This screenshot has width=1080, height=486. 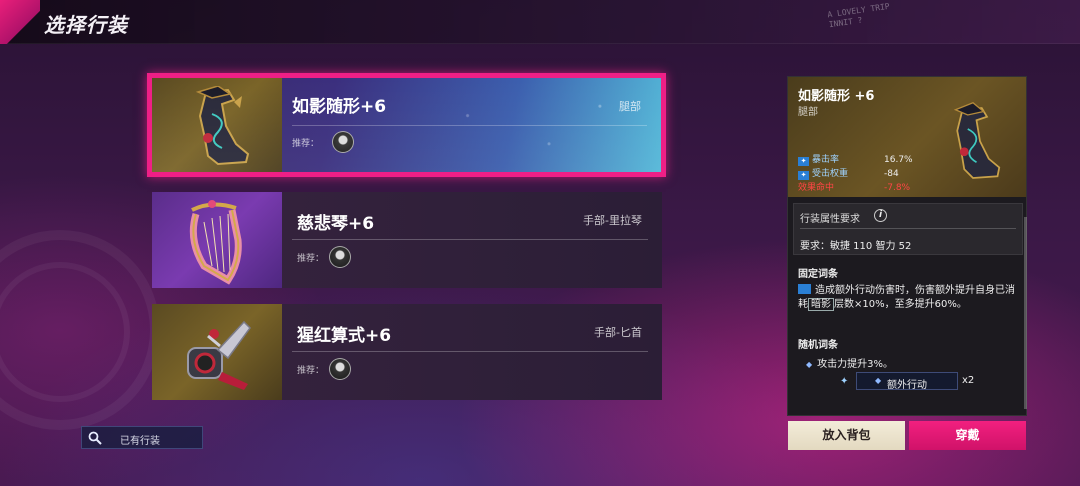 I want to click on equip-button: 穿戴, so click(x=967, y=435).